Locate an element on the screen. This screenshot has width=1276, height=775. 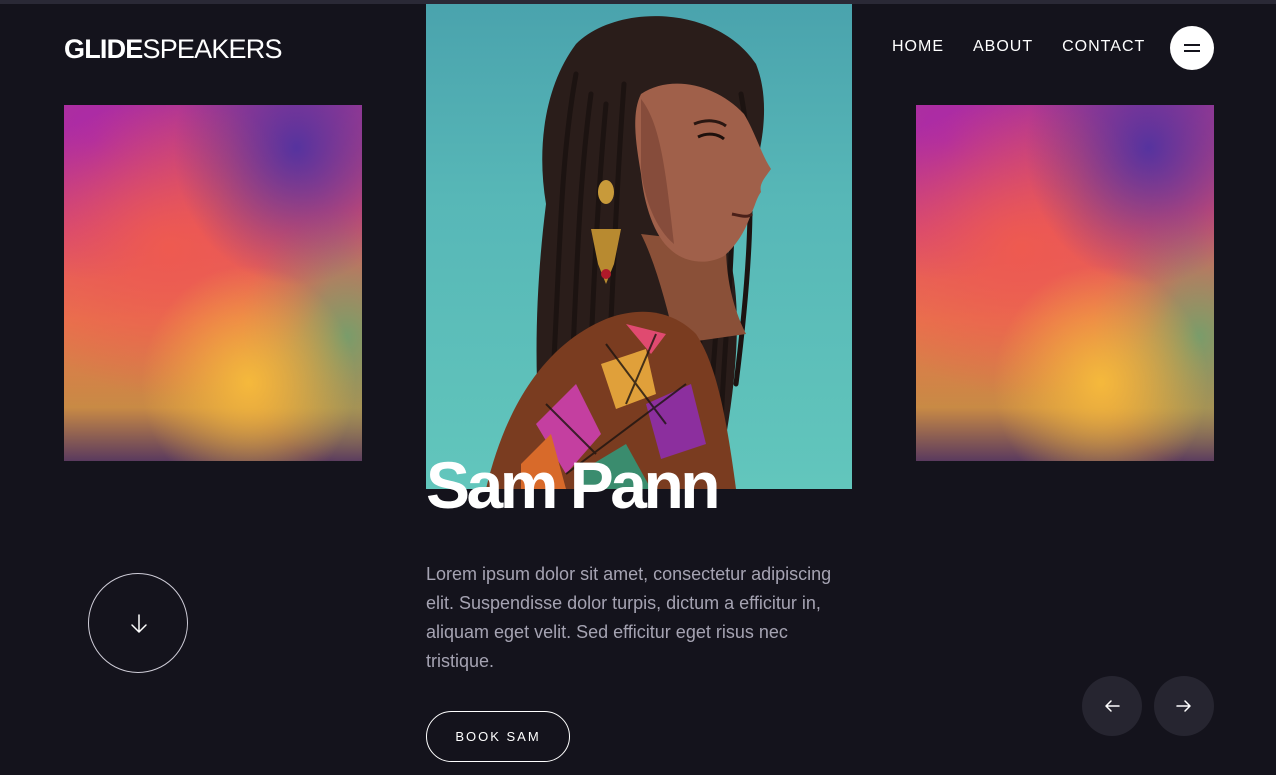
portrait-illustration is located at coordinates (628, 252).